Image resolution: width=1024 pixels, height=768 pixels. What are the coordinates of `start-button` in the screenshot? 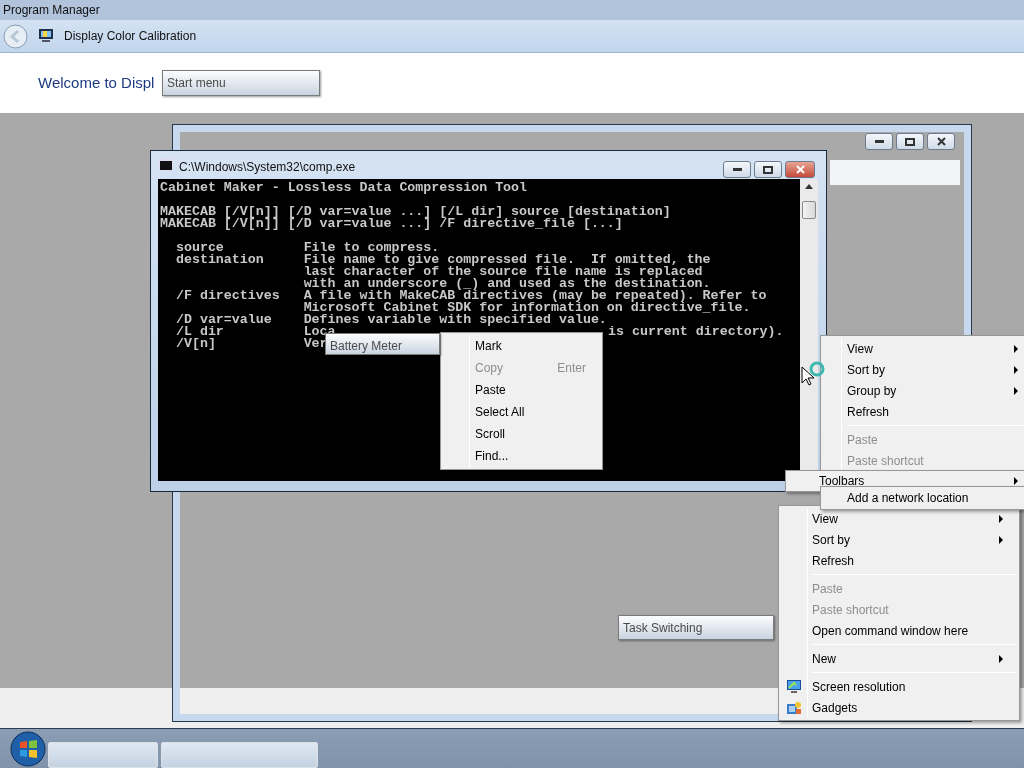 It's located at (28, 749).